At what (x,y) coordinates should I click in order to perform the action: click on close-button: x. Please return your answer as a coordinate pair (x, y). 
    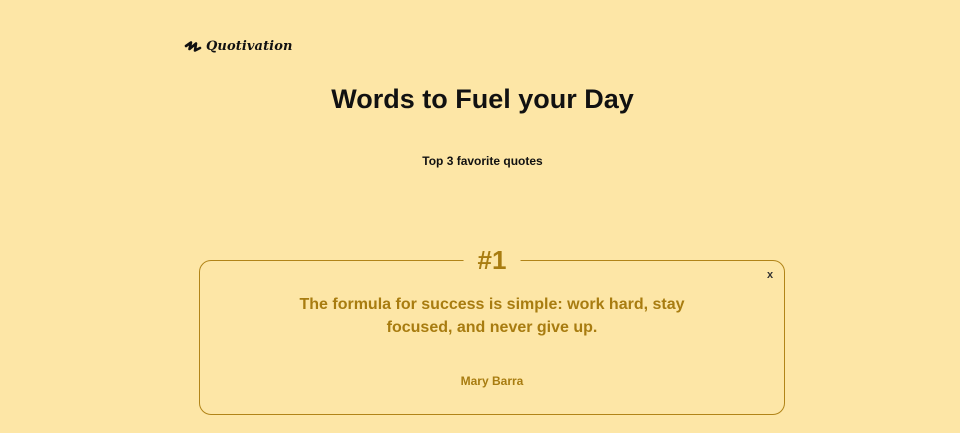
    Looking at the image, I should click on (770, 275).